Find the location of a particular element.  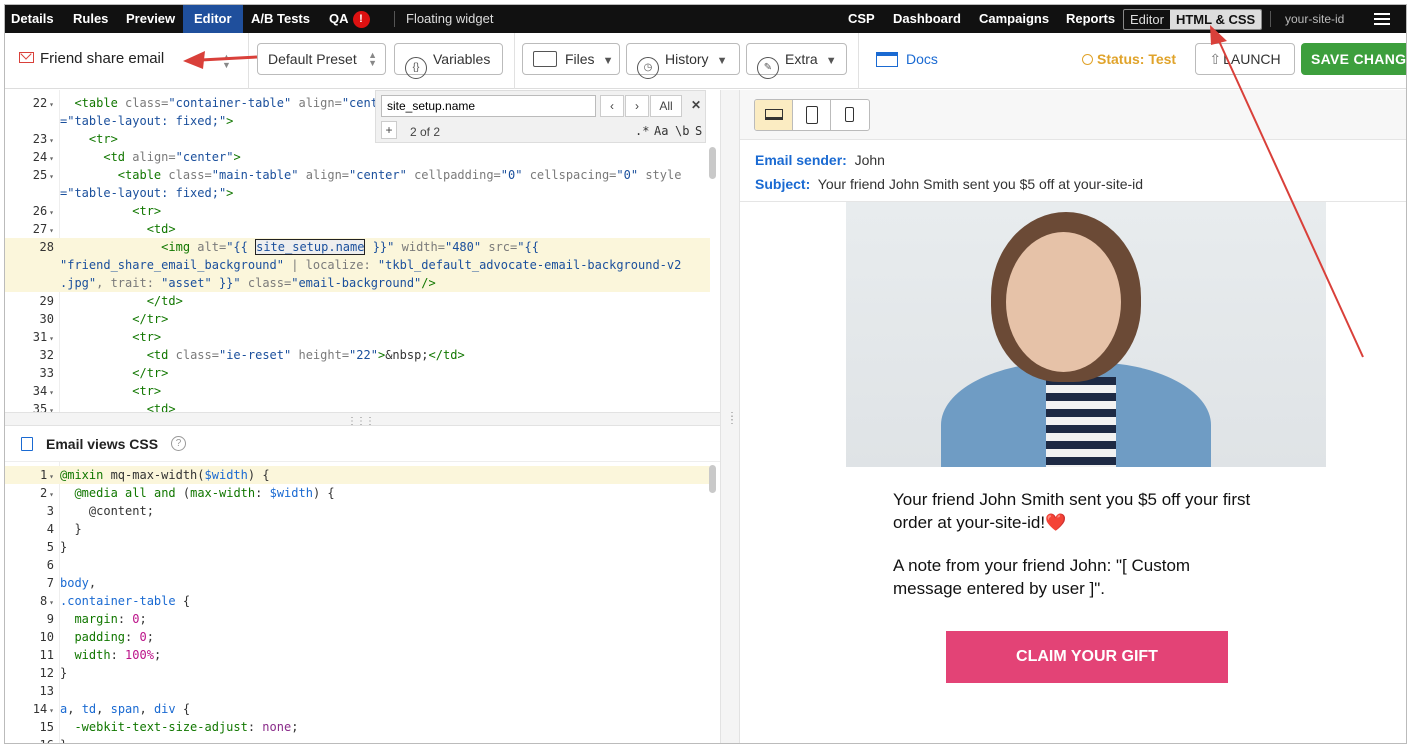

css-scrollbar is located at coordinates (712, 479).